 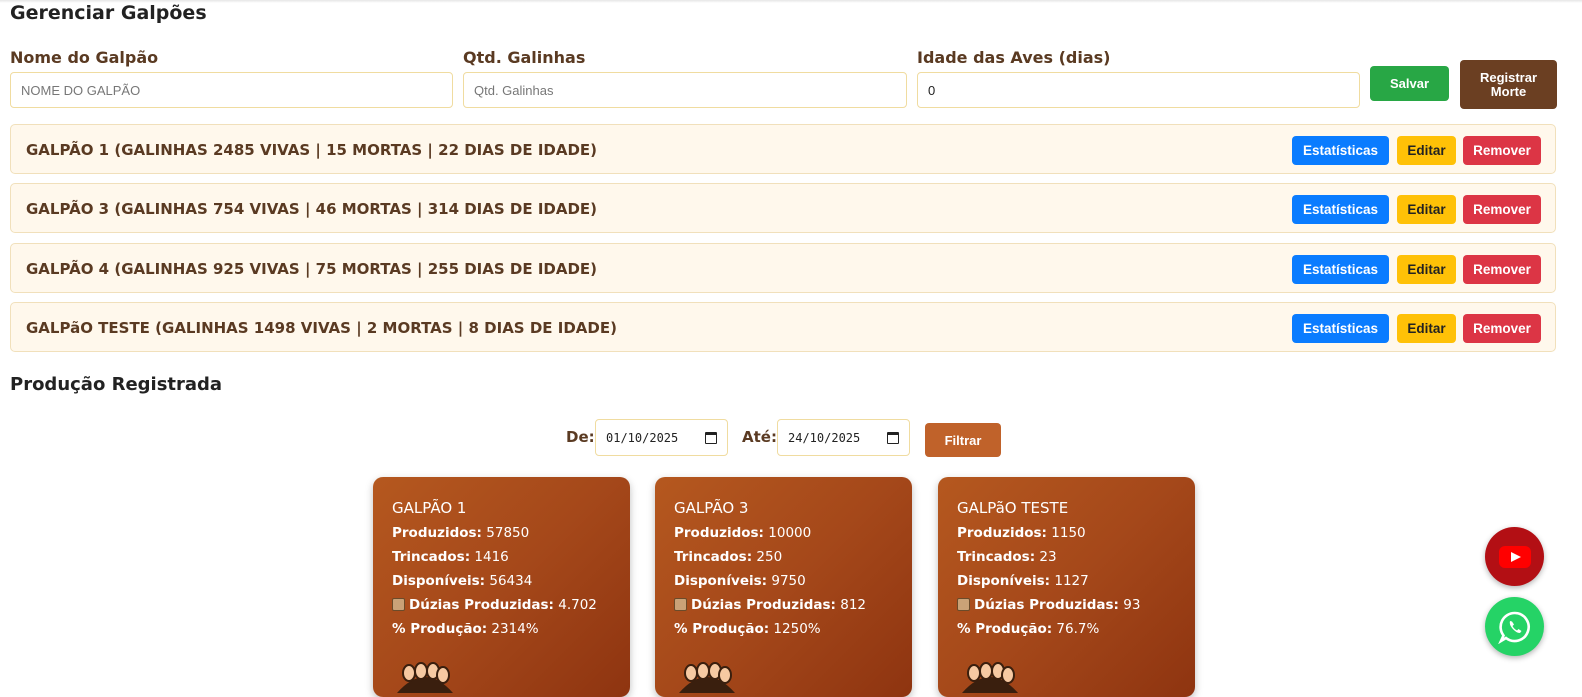 What do you see at coordinates (740, 581) in the screenshot?
I see `available-line: Disponíveis: 9750` at bounding box center [740, 581].